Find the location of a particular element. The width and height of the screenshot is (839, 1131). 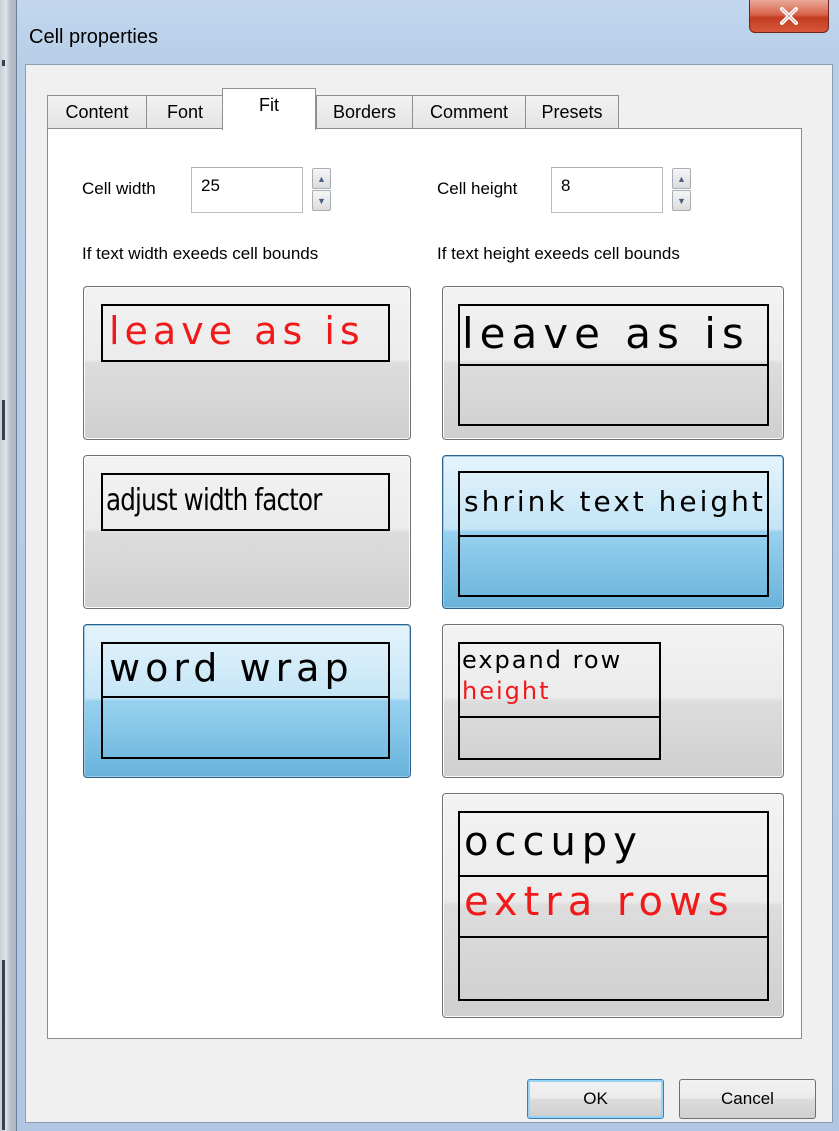

preview-text-line1: occupy is located at coordinates (553, 842).